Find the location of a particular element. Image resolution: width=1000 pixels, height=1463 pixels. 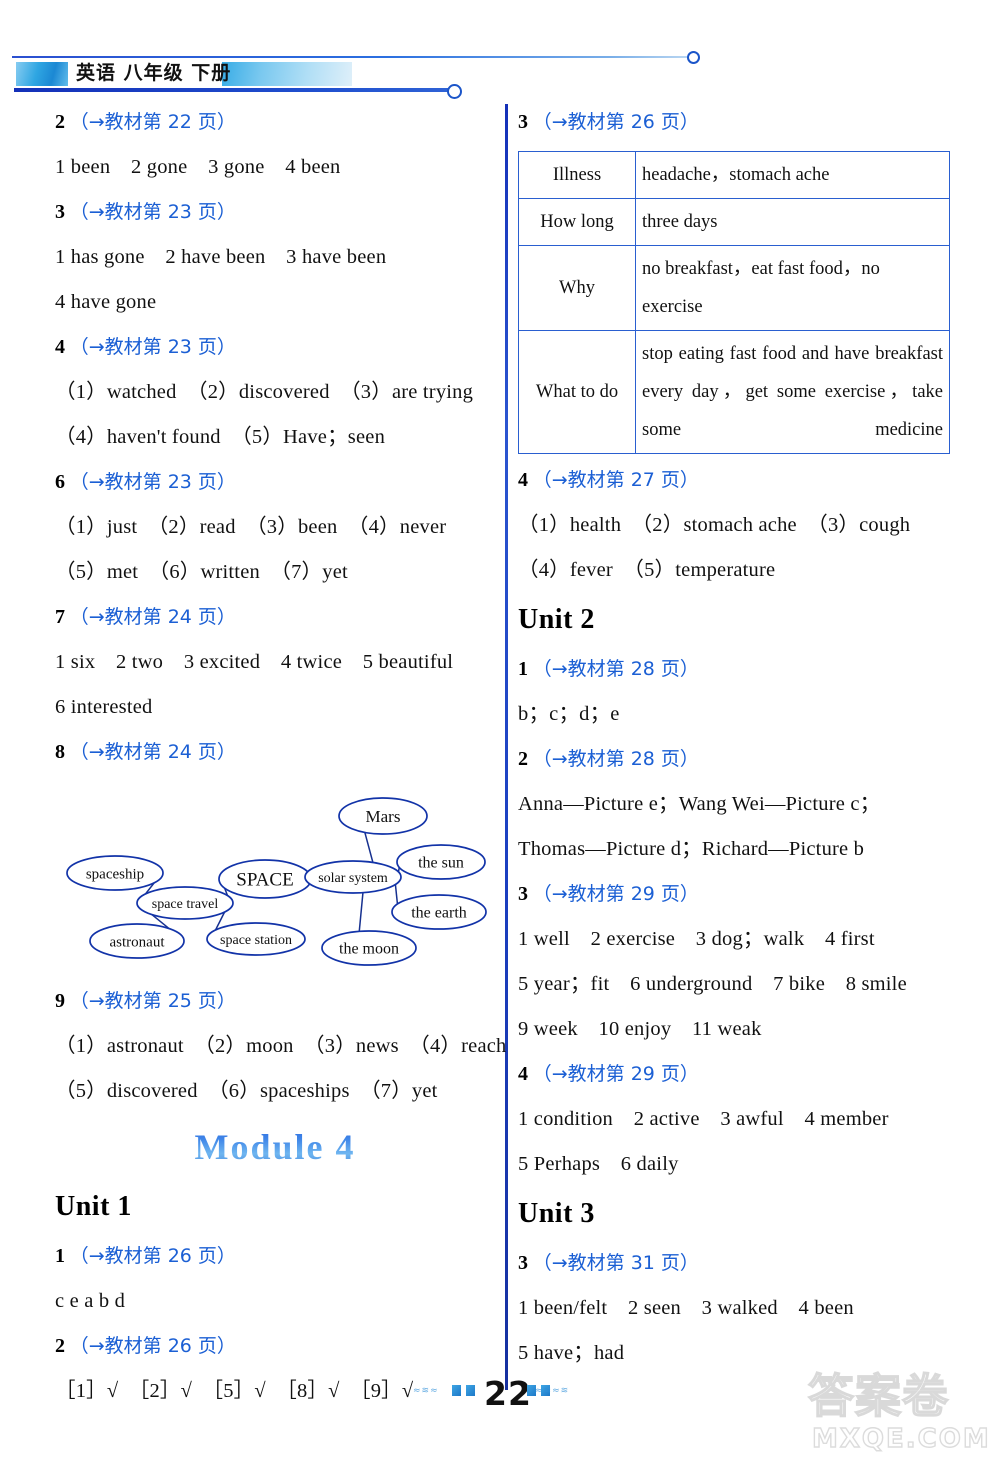

unit-title: Unit 3 is located at coordinates (556, 1213).